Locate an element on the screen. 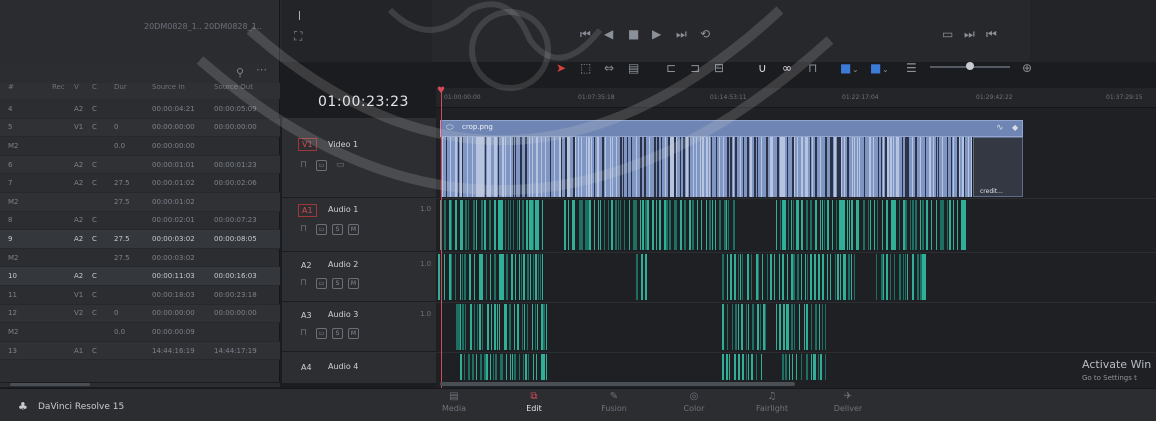 The height and width of the screenshot is (421, 1156). zoom-slider-handle is located at coordinates (970, 66).